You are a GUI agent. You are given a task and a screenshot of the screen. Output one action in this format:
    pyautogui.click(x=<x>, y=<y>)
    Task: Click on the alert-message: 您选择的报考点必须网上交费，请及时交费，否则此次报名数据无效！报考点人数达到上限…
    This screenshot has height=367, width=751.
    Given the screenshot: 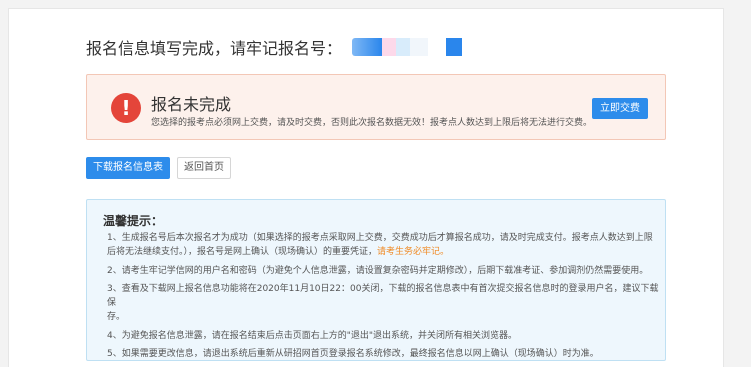 What is the action you would take?
    pyautogui.click(x=372, y=123)
    